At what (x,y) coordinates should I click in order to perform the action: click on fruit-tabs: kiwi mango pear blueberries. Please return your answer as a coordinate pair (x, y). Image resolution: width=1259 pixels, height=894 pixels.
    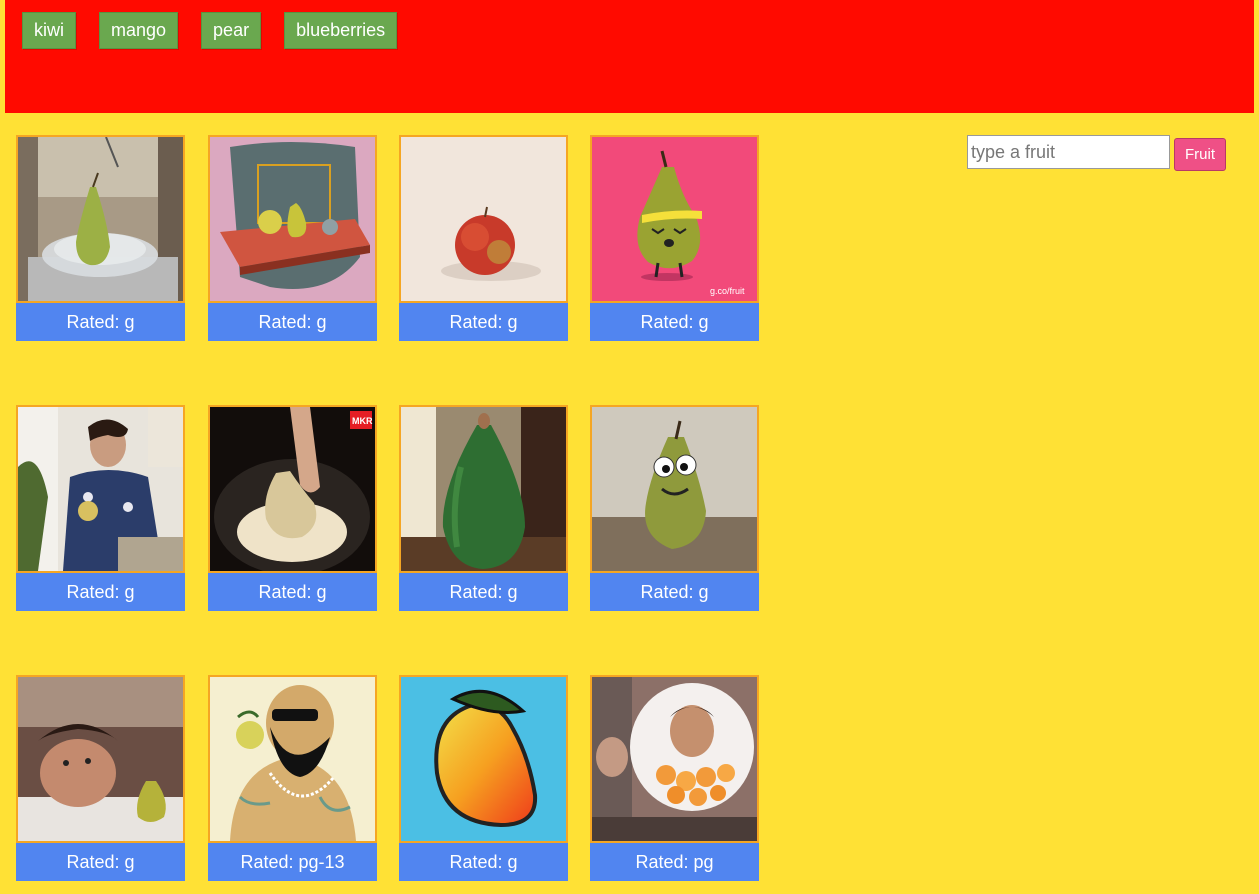
    Looking at the image, I should click on (221, 30).